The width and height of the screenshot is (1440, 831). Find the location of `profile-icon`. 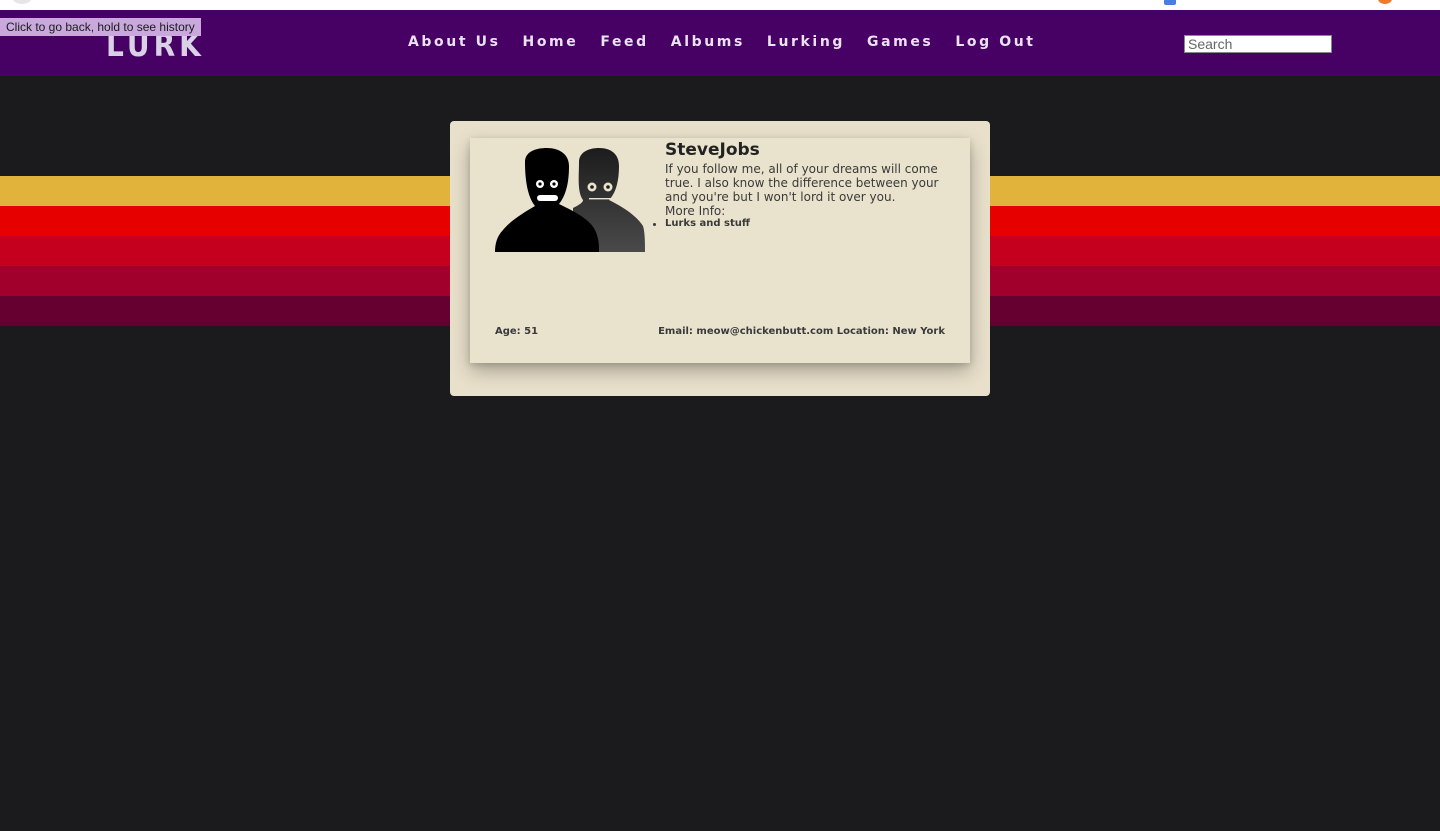

profile-icon is located at coordinates (1385, 2).